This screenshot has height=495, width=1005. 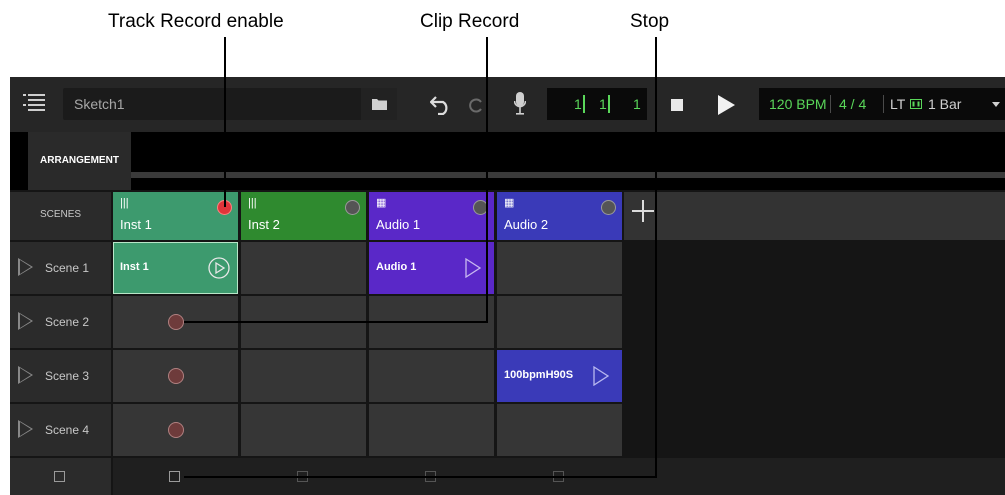 I want to click on add-track-icon, so click(x=643, y=211).